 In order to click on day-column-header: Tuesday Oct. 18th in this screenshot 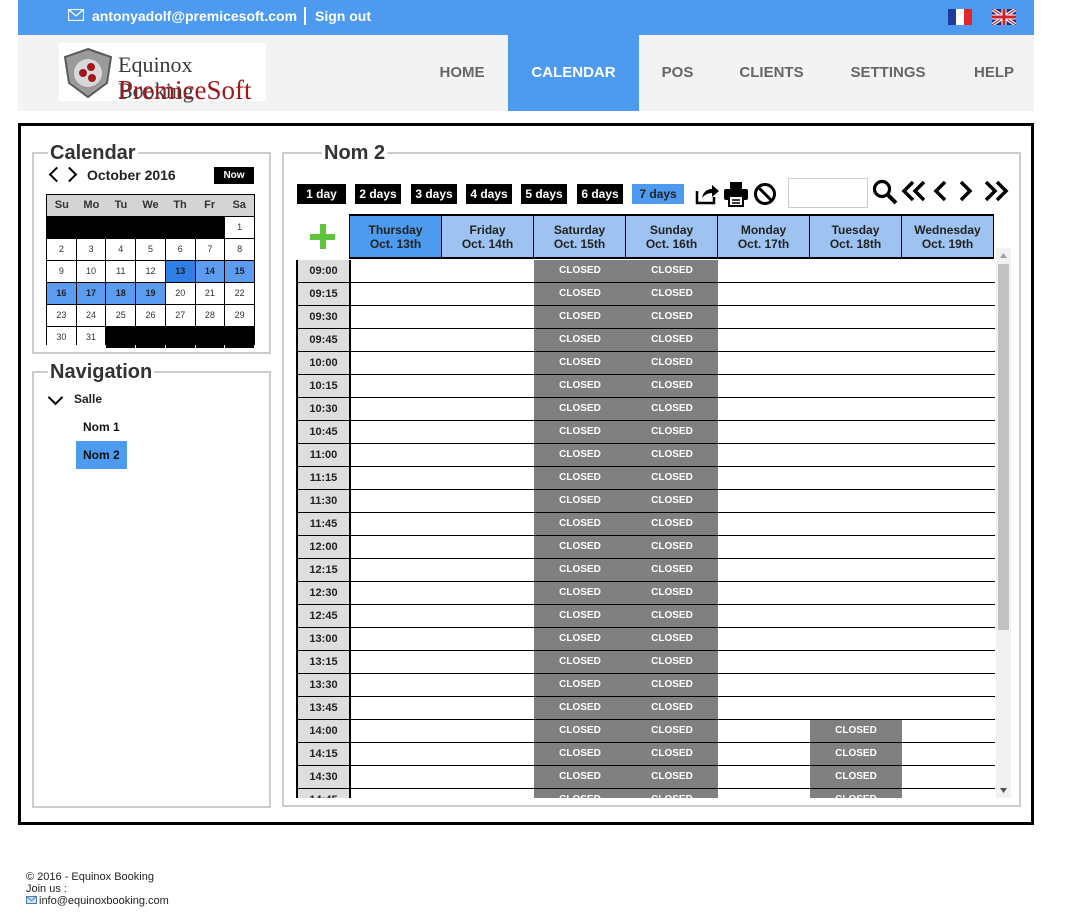, I will do `click(855, 236)`.